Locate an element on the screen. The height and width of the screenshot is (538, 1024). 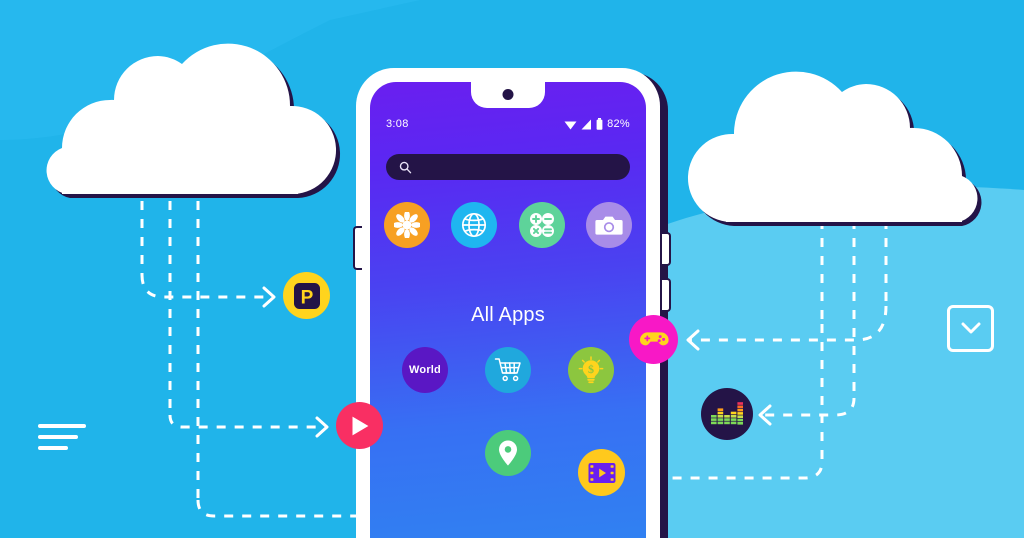
app-icon-maps is located at coordinates (508, 453).